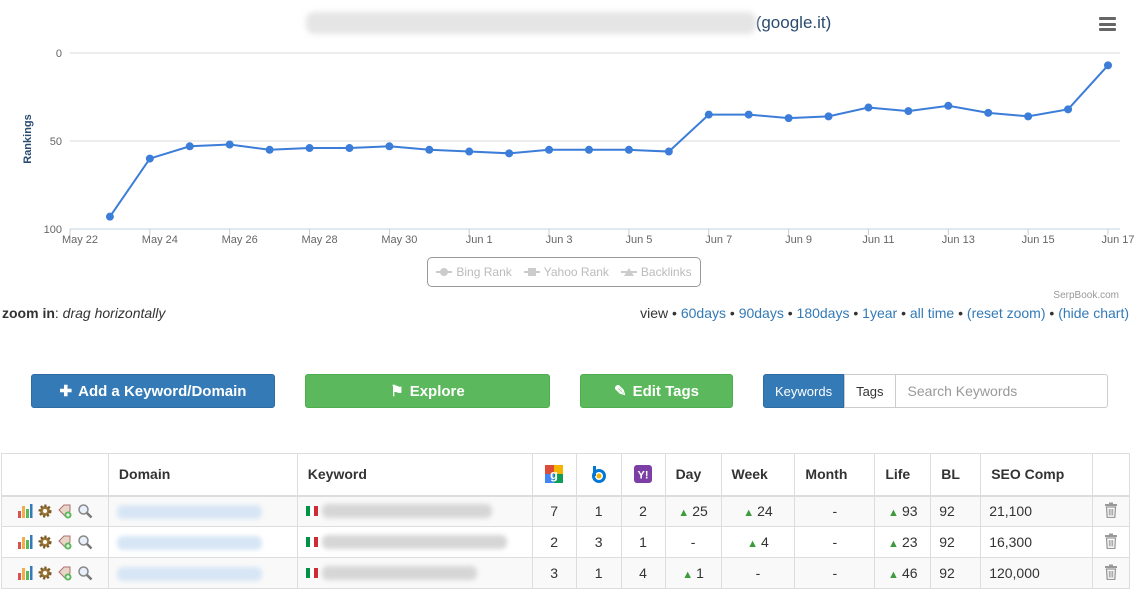  I want to click on chart-legend: Bing Rank Yahoo Rank Backlinks, so click(564, 272).